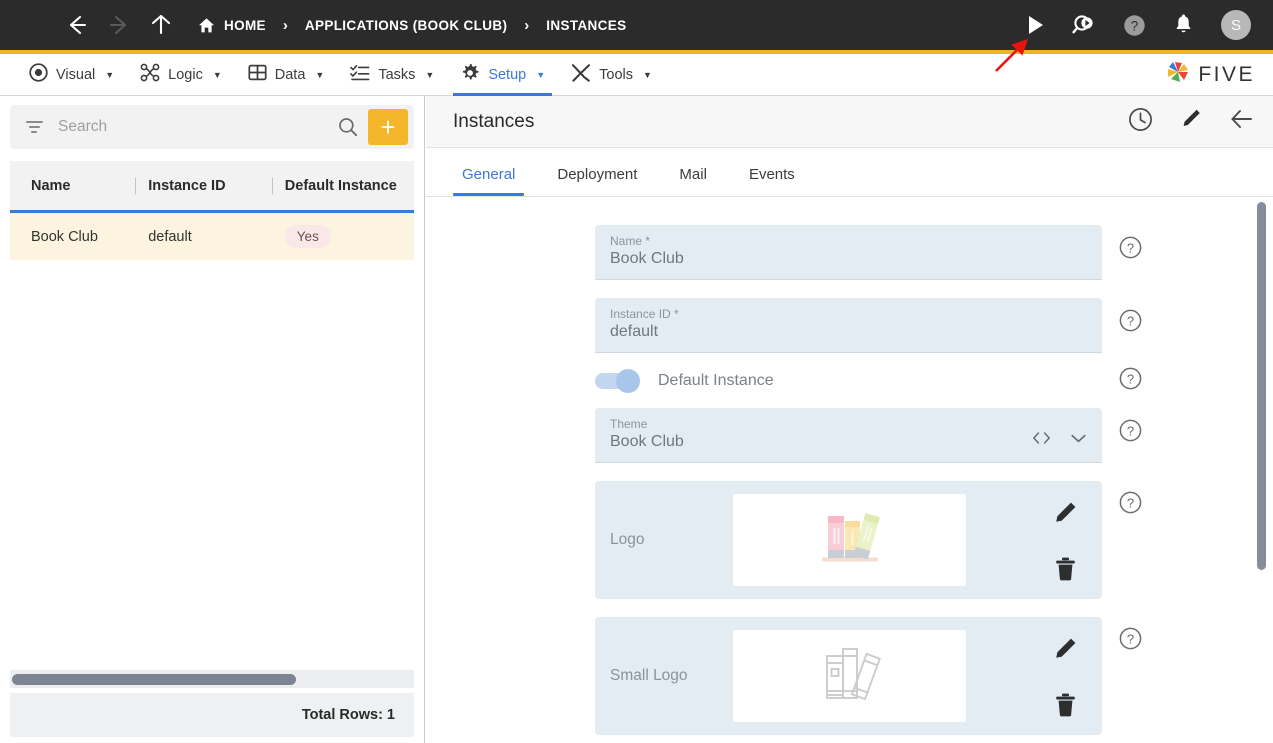 The width and height of the screenshot is (1273, 743). Describe the element at coordinates (629, 424) in the screenshot. I see `theme-field-label: Theme` at that location.